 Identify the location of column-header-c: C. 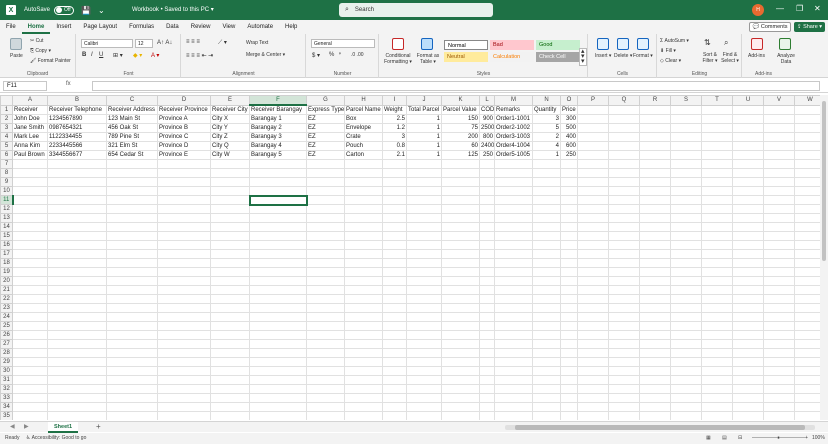
(132, 100).